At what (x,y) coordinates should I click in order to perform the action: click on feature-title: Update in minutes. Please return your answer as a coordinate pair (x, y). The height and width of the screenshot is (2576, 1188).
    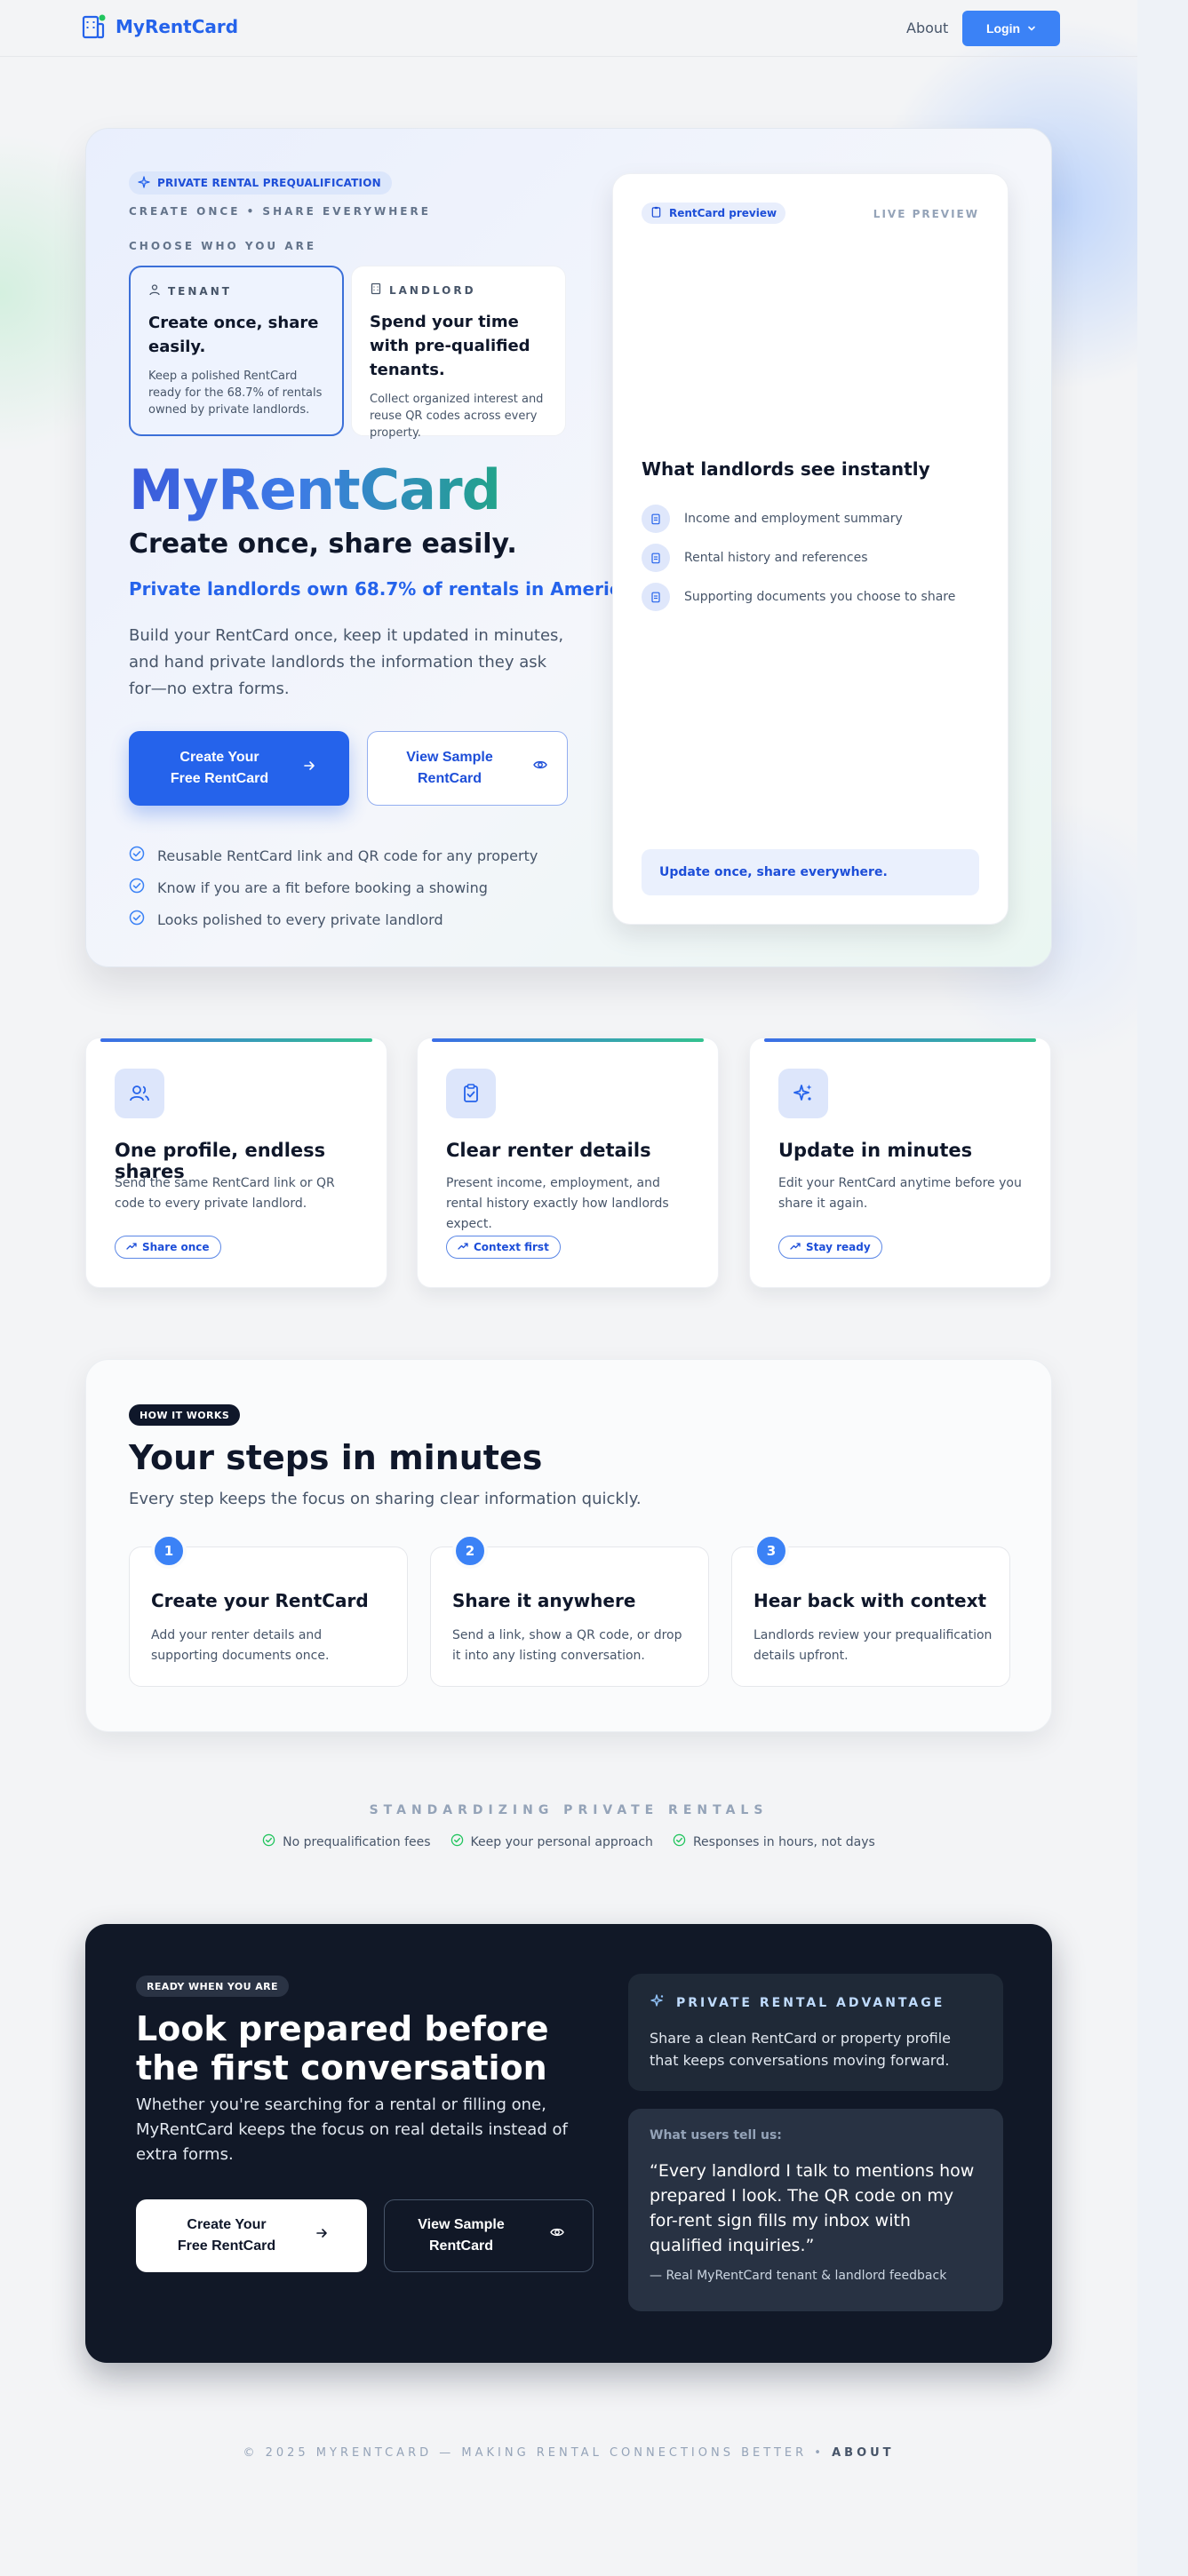
    Looking at the image, I should click on (875, 1150).